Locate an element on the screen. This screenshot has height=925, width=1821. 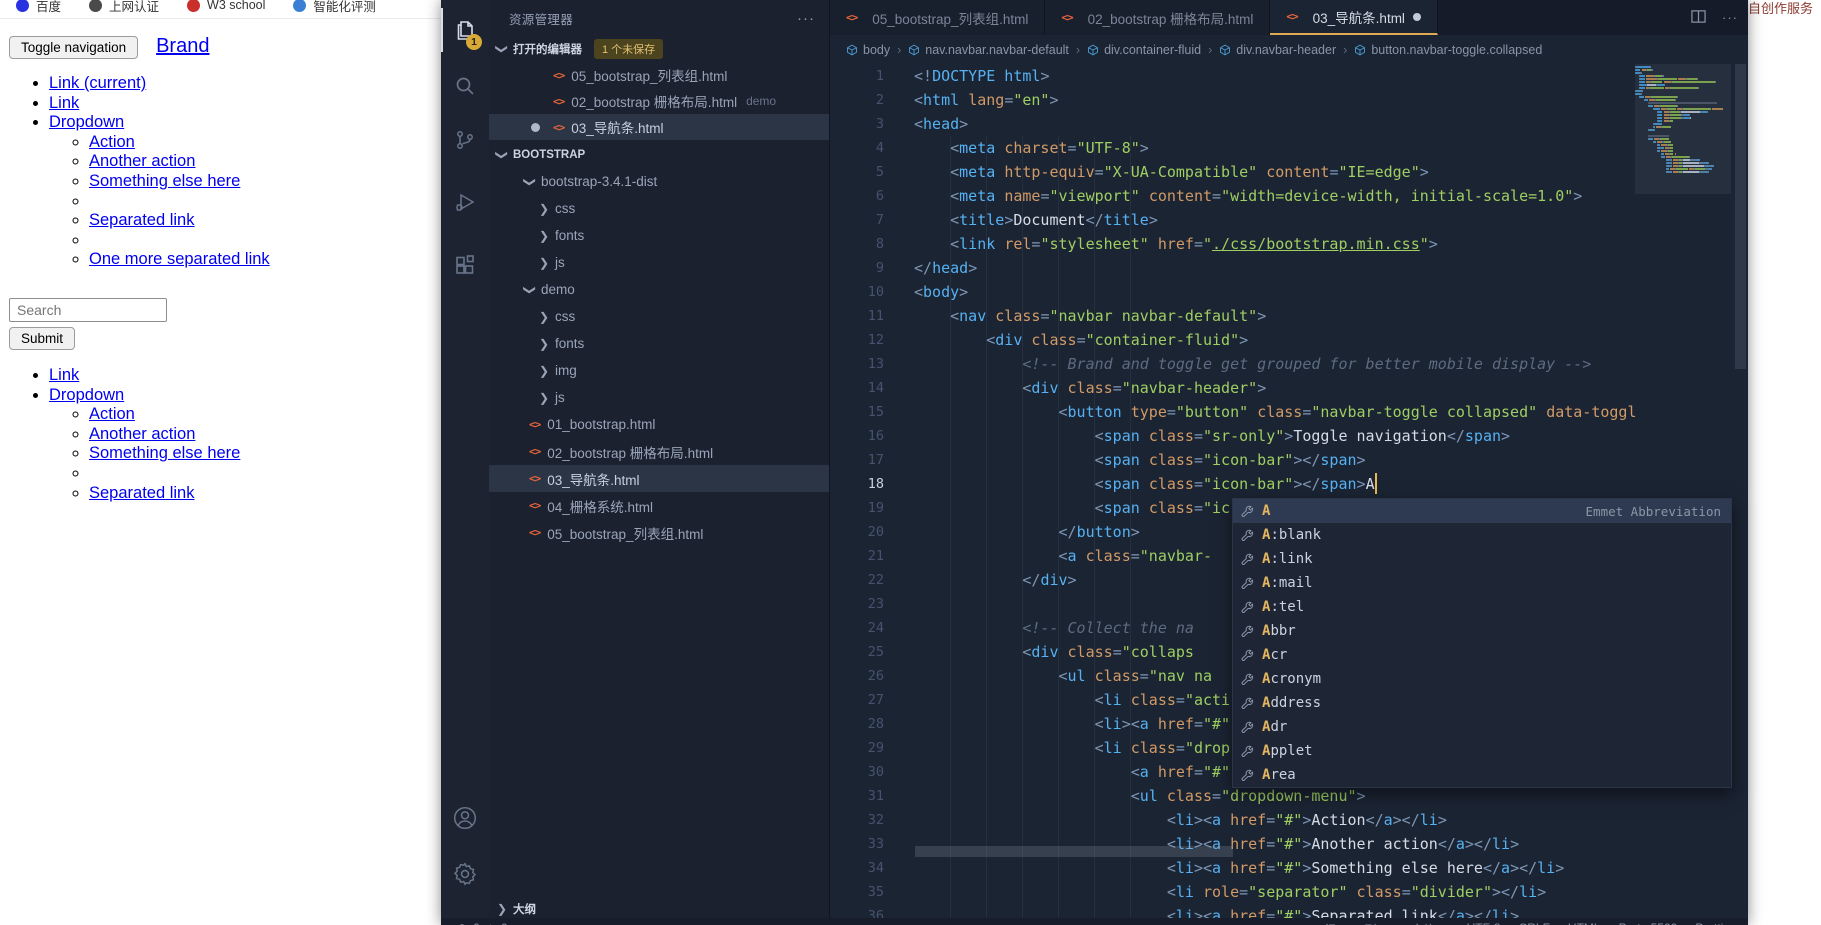
editor-tab: <> 02_bootstrap 栅格布局.html is located at coordinates (1158, 17).